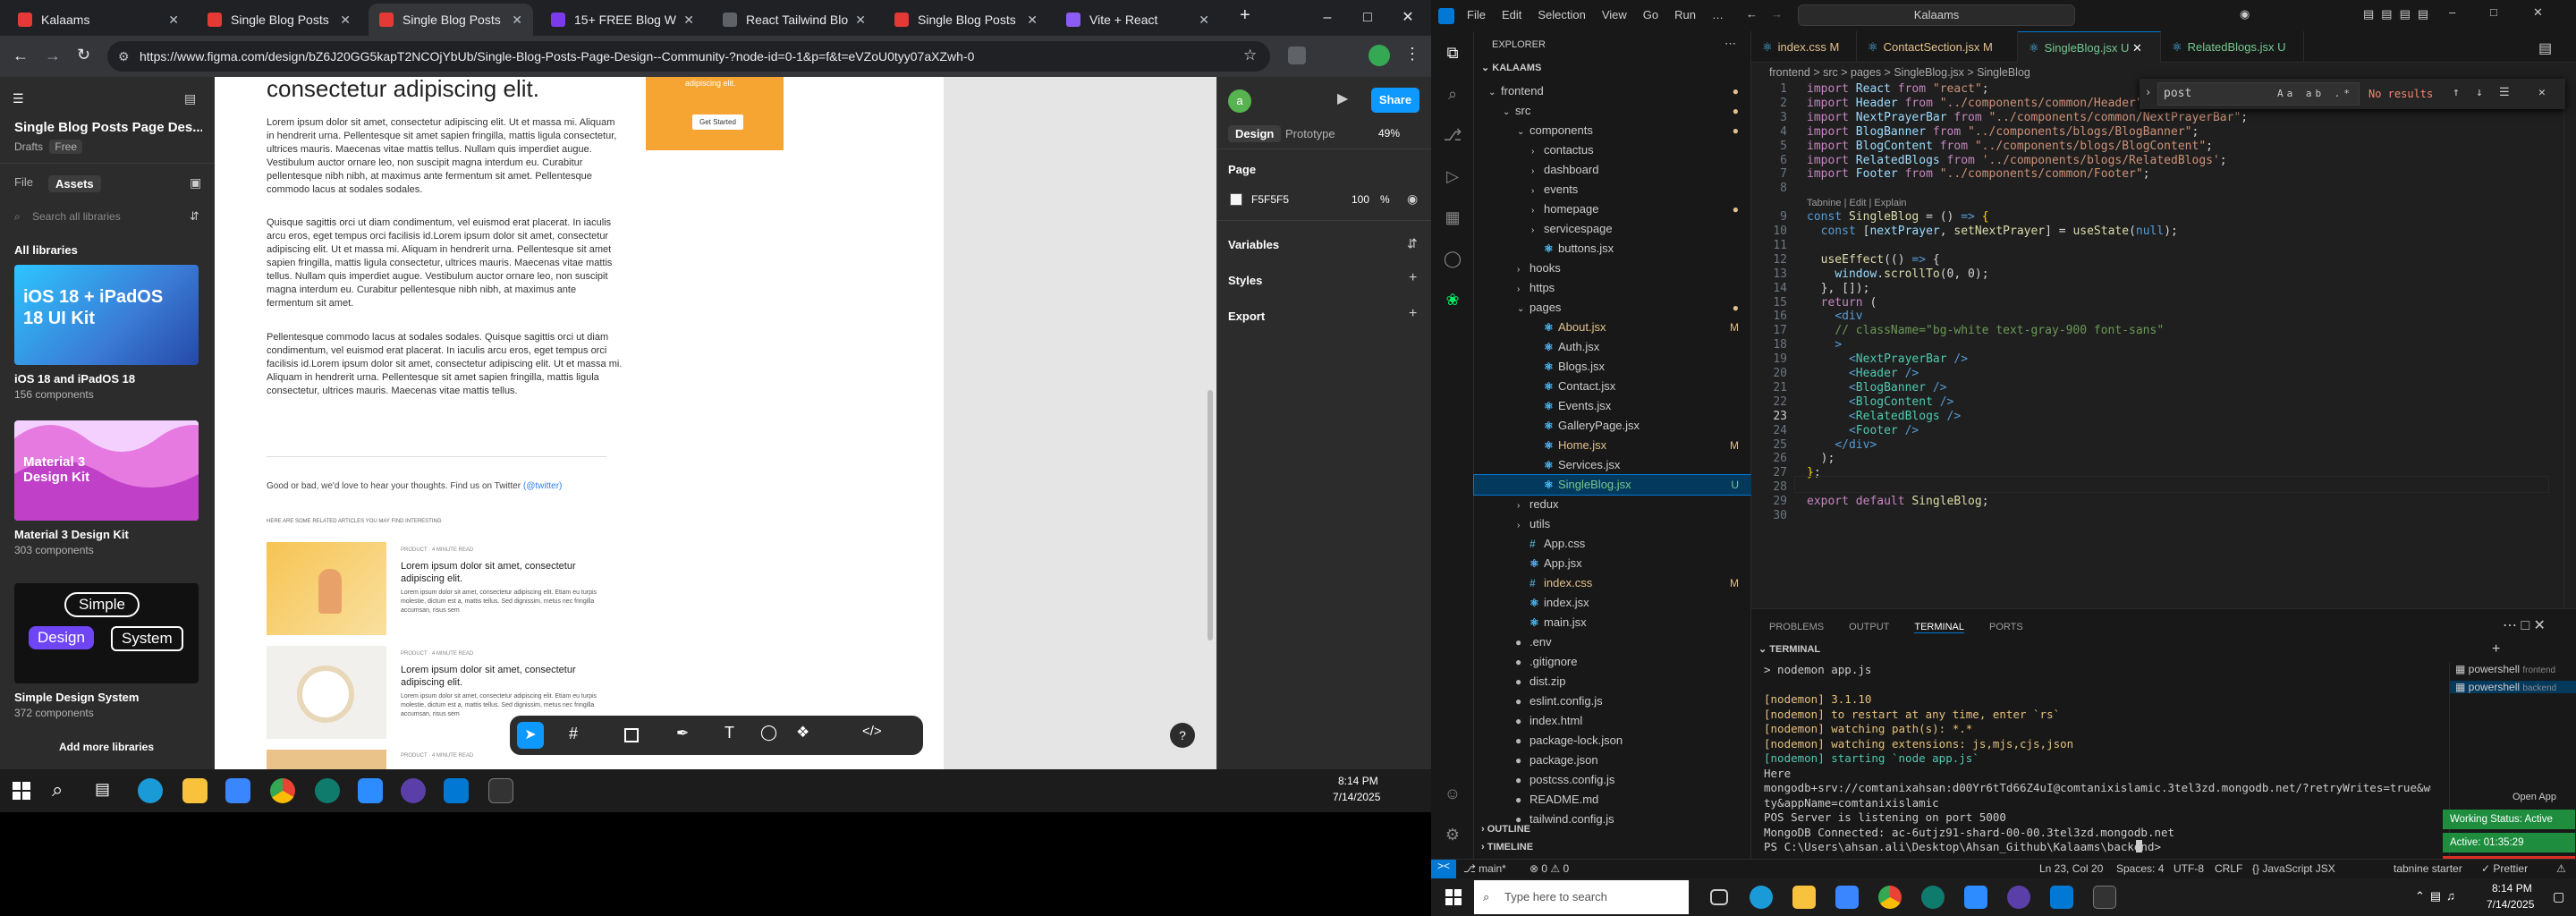 Image resolution: width=2576 pixels, height=916 pixels. I want to click on folder-item: › https, so click(1612, 288).